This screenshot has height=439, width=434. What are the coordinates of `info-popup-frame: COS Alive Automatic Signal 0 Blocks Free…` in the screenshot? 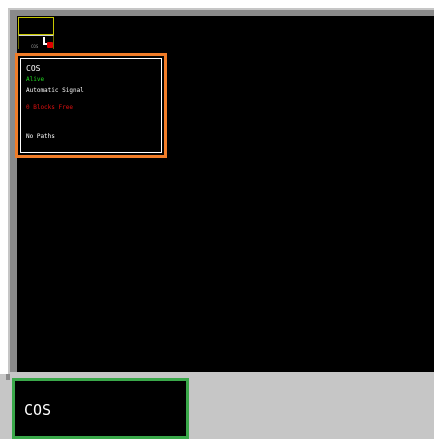 It's located at (91, 105).